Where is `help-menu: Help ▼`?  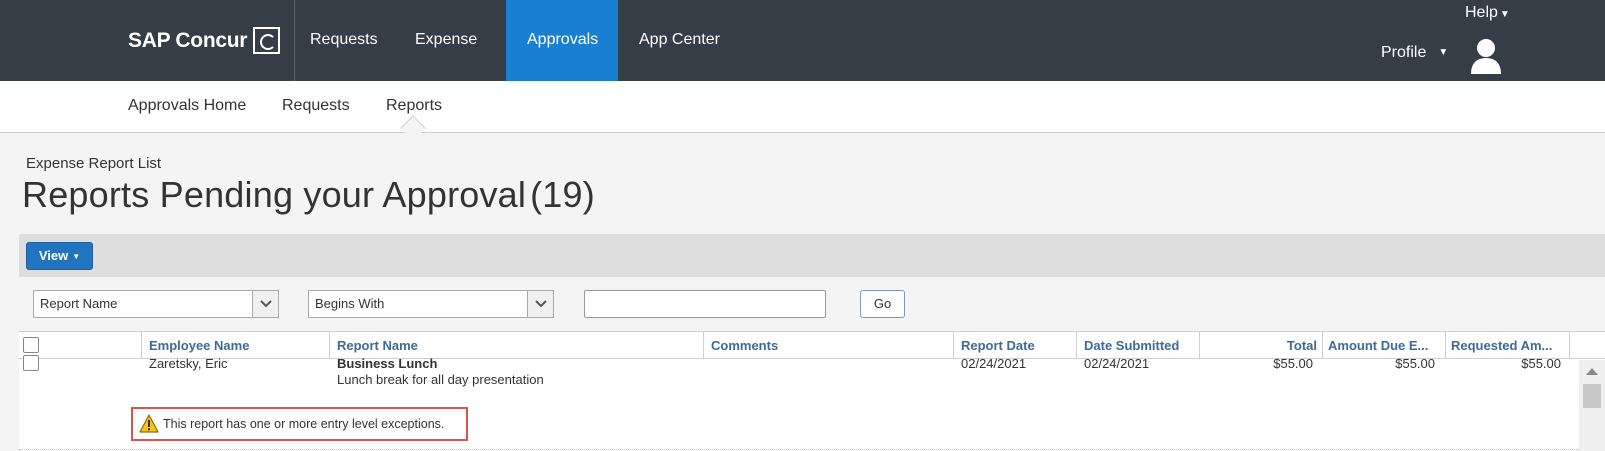
help-menu: Help ▼ is located at coordinates (1487, 13).